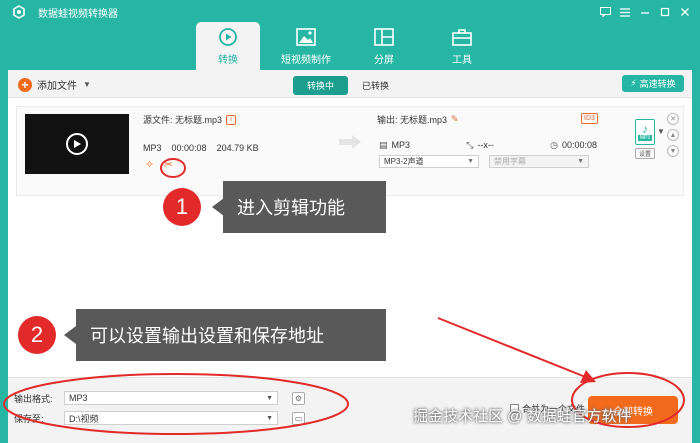 The height and width of the screenshot is (443, 700). I want to click on step-2-badge: 2, so click(37, 335).